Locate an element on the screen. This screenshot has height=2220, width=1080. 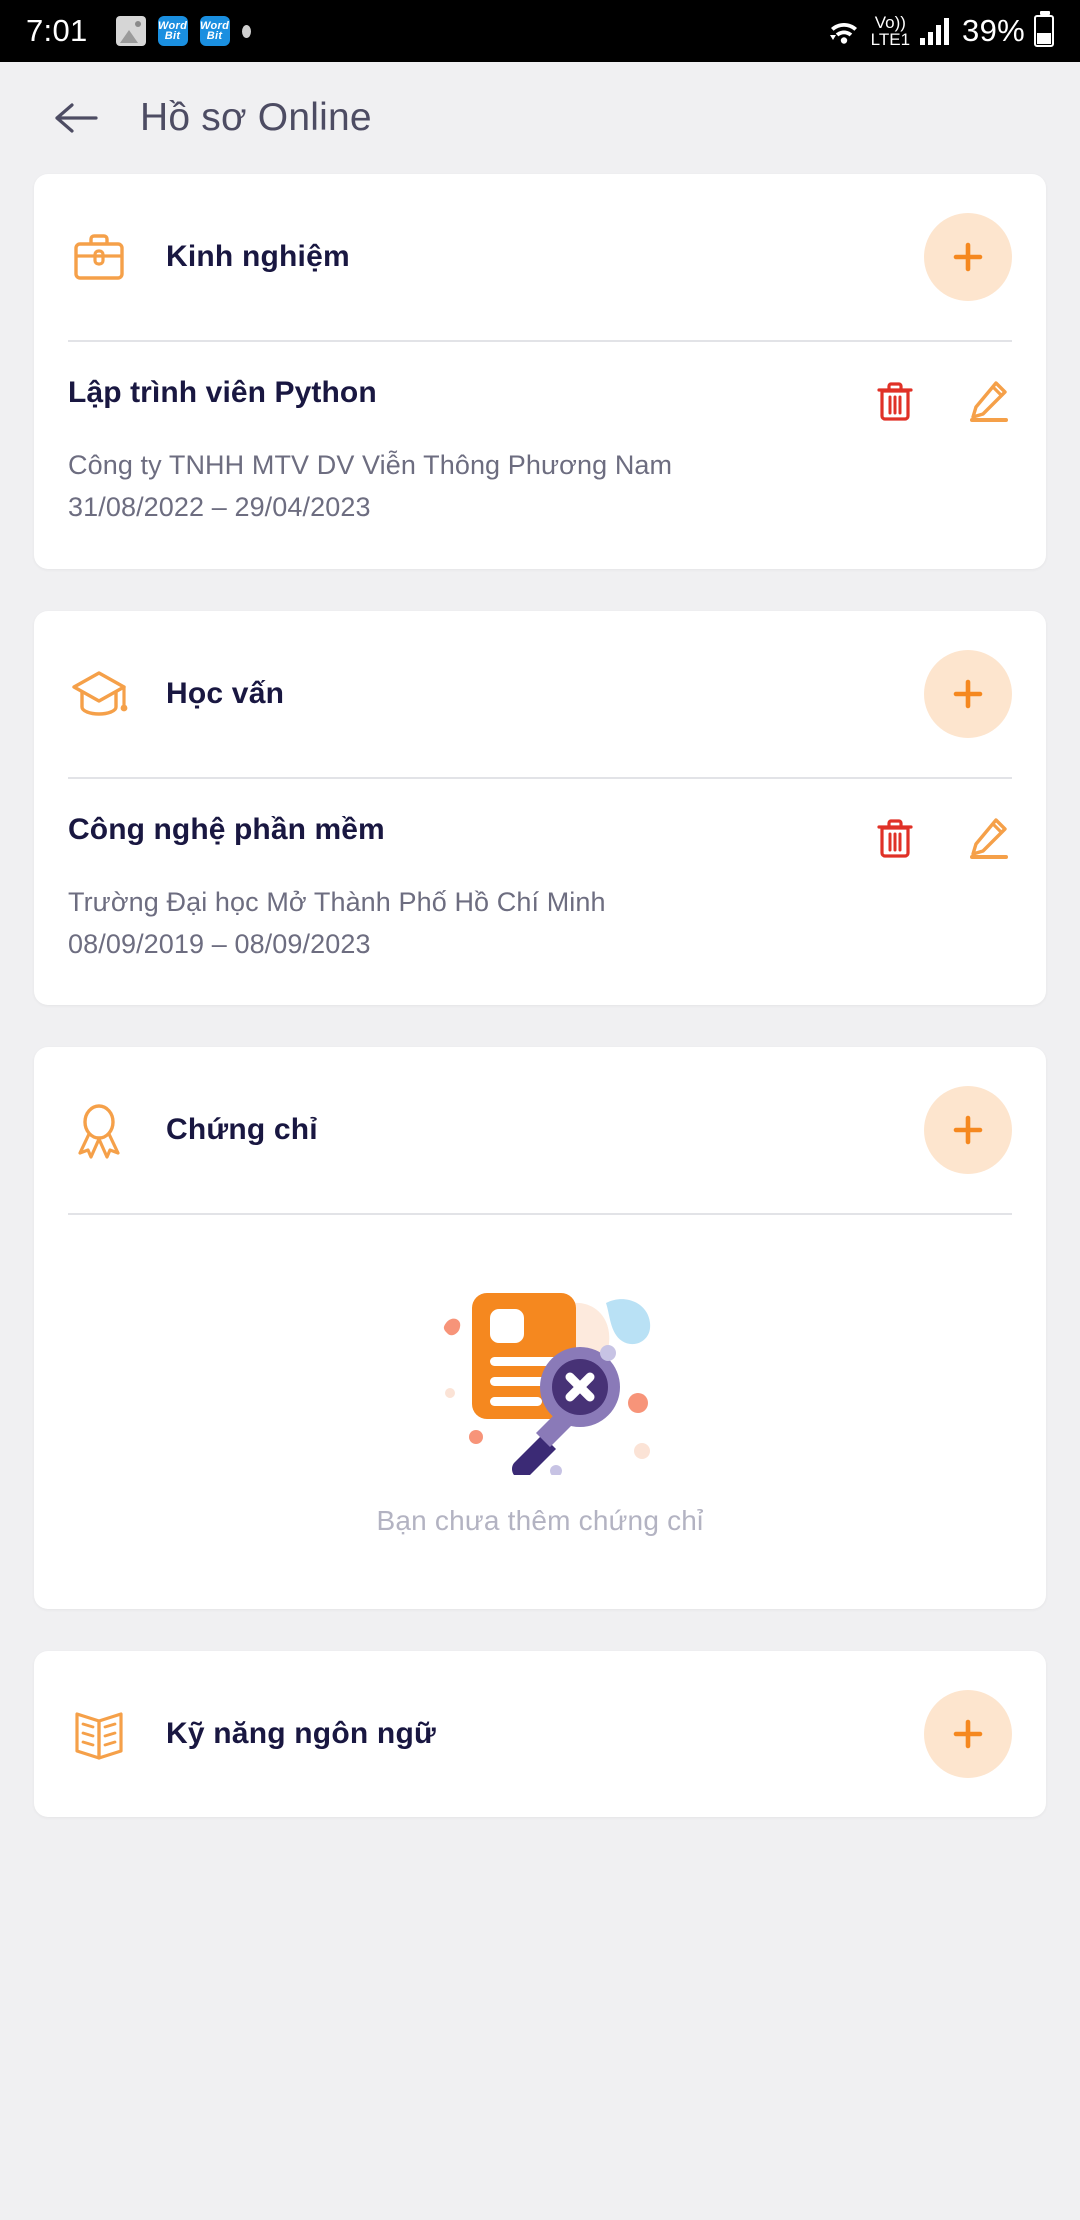
section-card-language-skills: Kỹ năng ngôn ngữ is located at coordinates (540, 1734).